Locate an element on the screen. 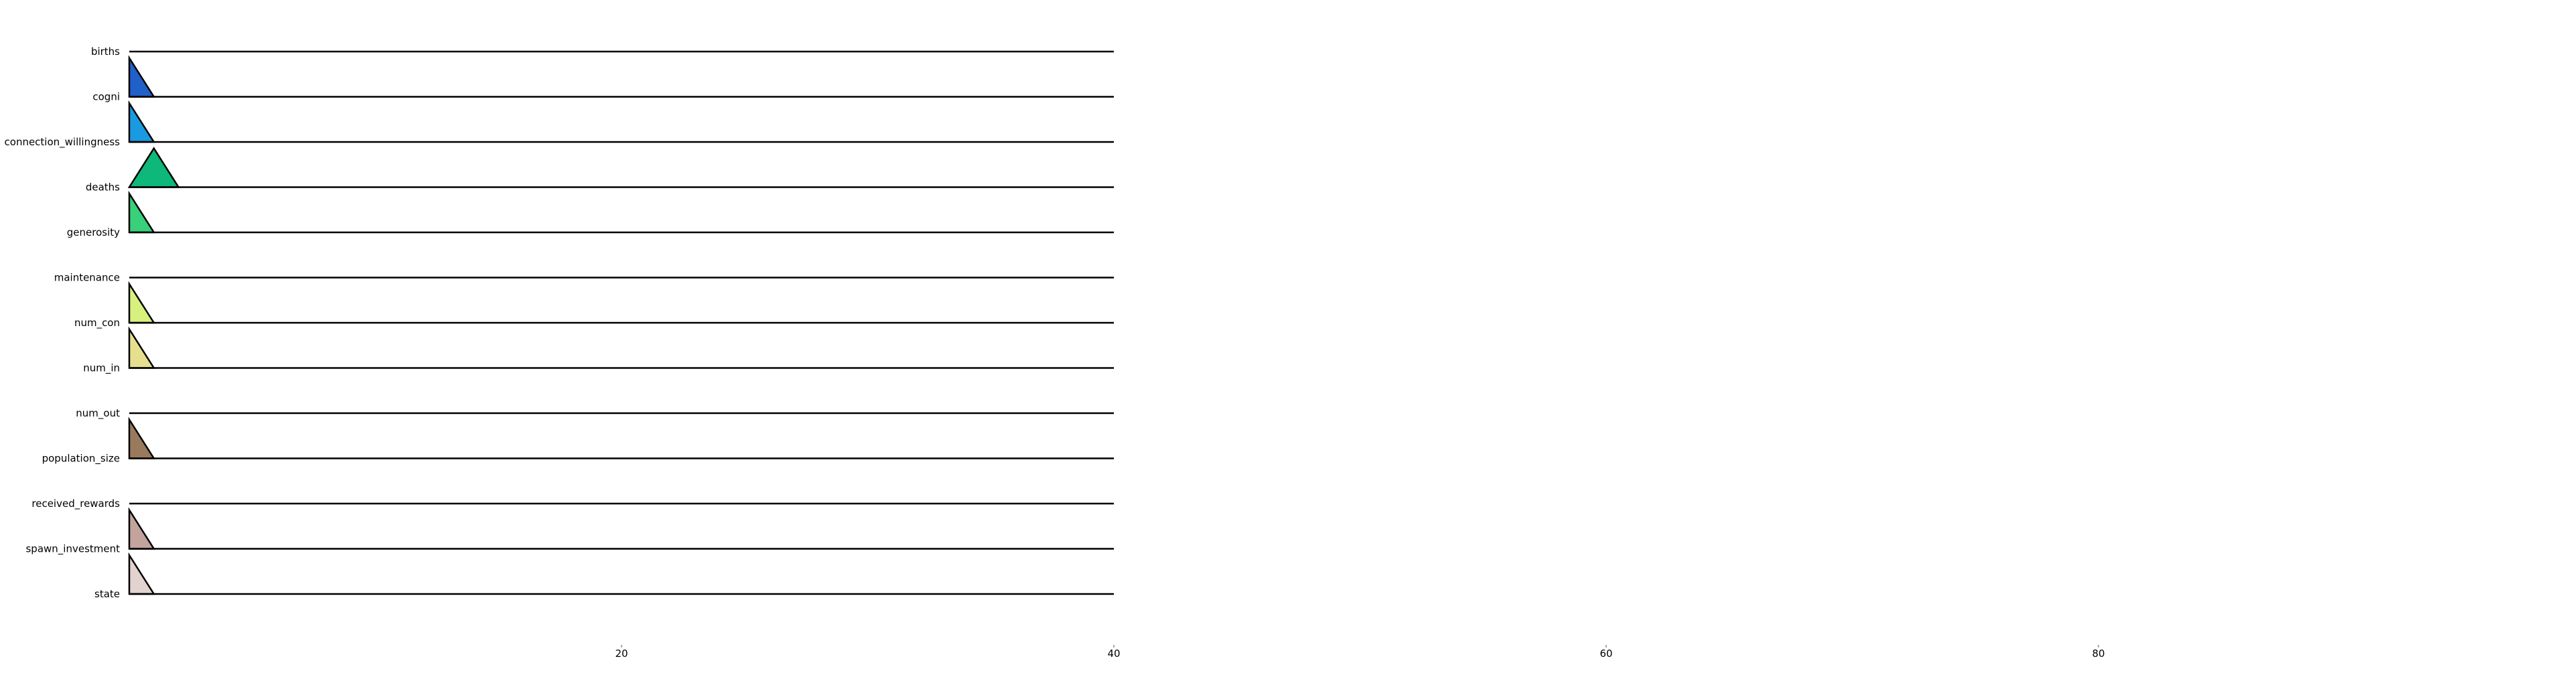  ridge-label-num_con: num_con is located at coordinates (97, 323).